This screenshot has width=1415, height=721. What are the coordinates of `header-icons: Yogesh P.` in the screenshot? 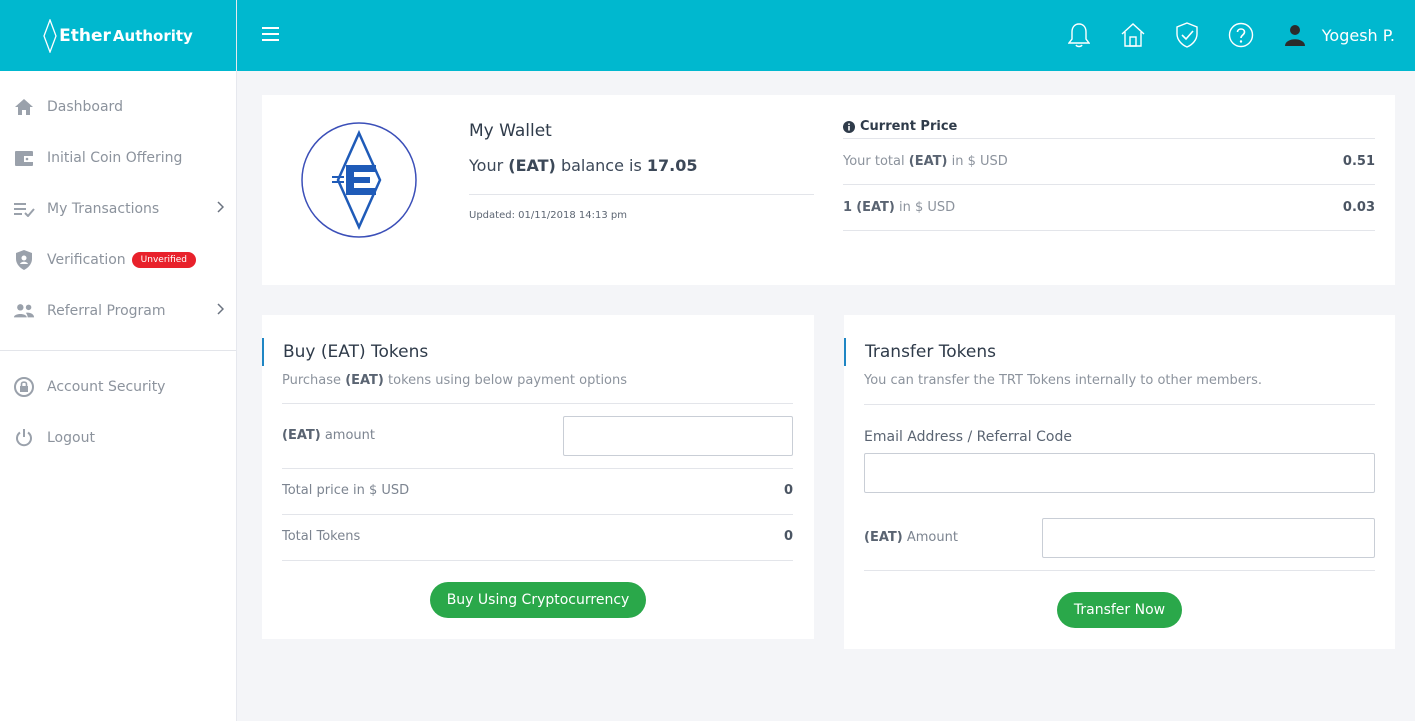 It's located at (1217, 35).